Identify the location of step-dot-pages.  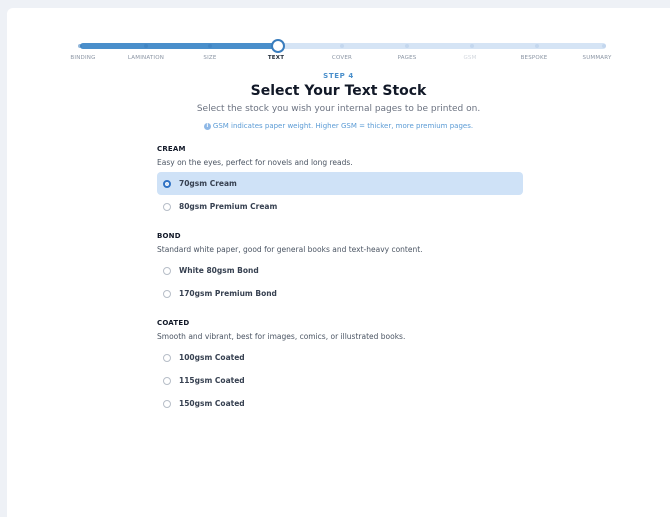
(407, 46).